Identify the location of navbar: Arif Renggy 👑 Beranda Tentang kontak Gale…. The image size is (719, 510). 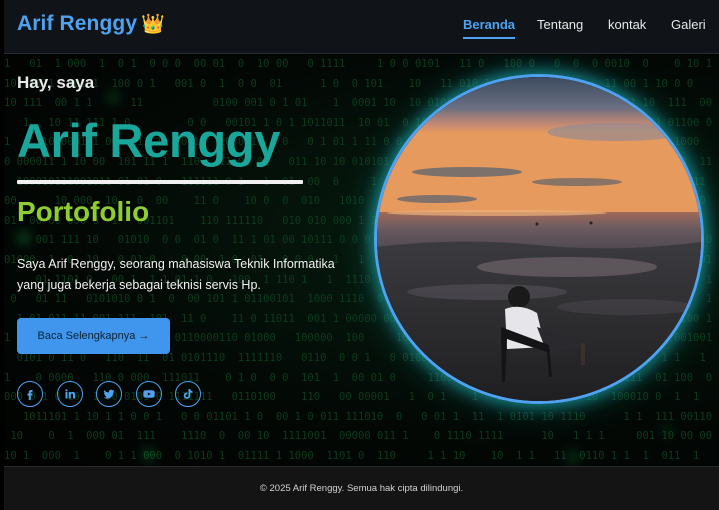
(361, 27).